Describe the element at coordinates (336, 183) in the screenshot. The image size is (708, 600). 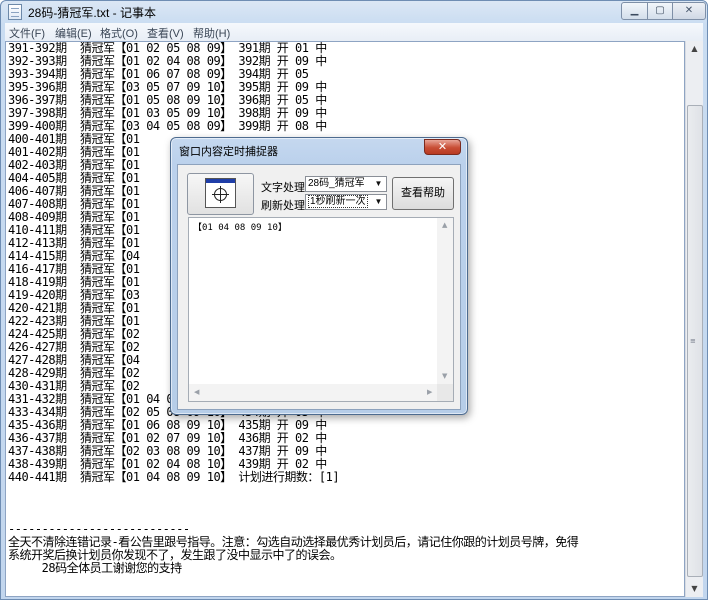
I see `text-process-value: 28码_猜冠军` at that location.